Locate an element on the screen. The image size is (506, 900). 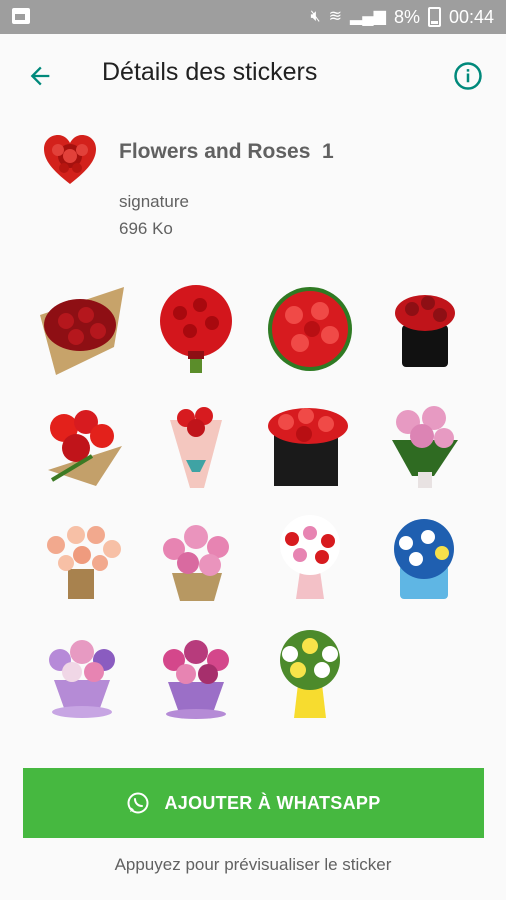
sticker-pink-roses-bouquet is located at coordinates (424, 446).